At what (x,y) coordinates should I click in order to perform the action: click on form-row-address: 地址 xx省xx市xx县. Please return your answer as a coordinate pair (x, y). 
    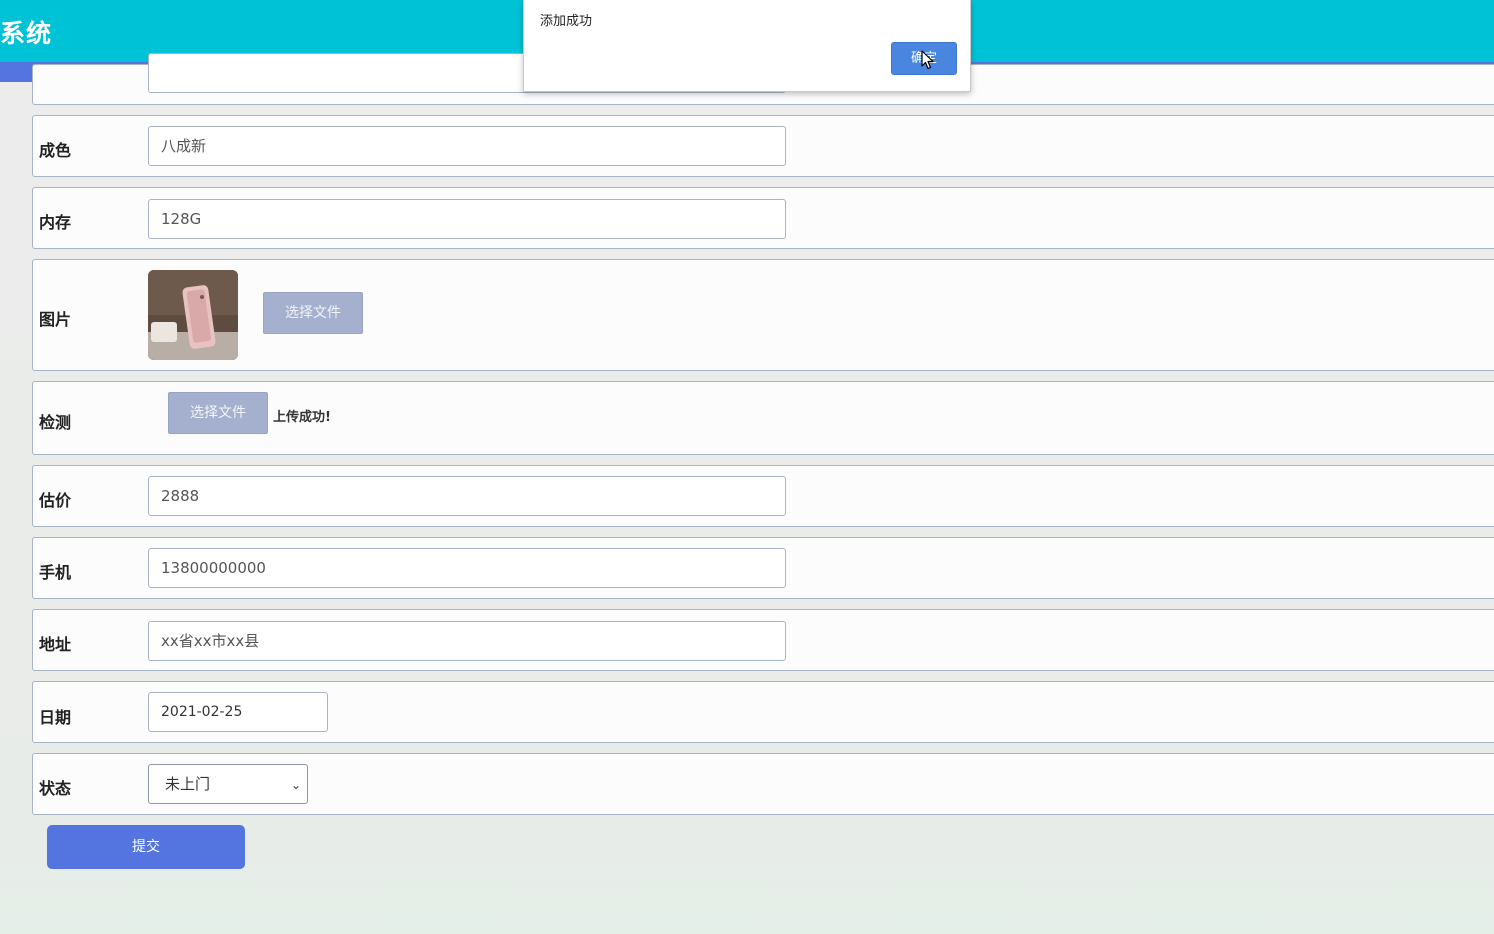
    Looking at the image, I should click on (763, 640).